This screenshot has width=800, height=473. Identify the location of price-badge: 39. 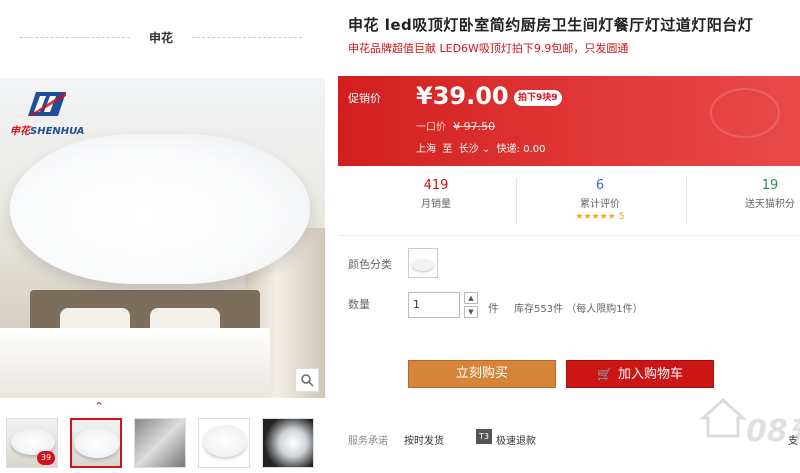
(46, 458).